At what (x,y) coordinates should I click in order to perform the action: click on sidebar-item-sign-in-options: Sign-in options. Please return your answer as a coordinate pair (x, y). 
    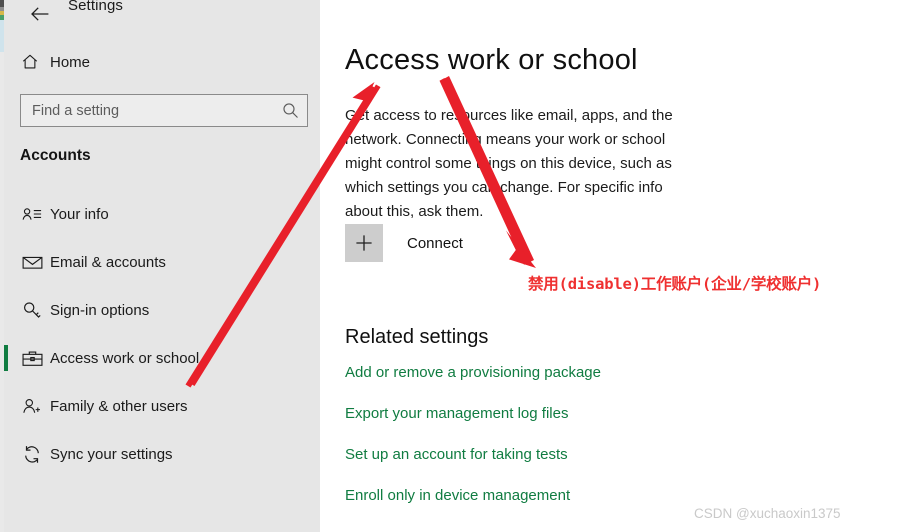
    Looking at the image, I should click on (162, 310).